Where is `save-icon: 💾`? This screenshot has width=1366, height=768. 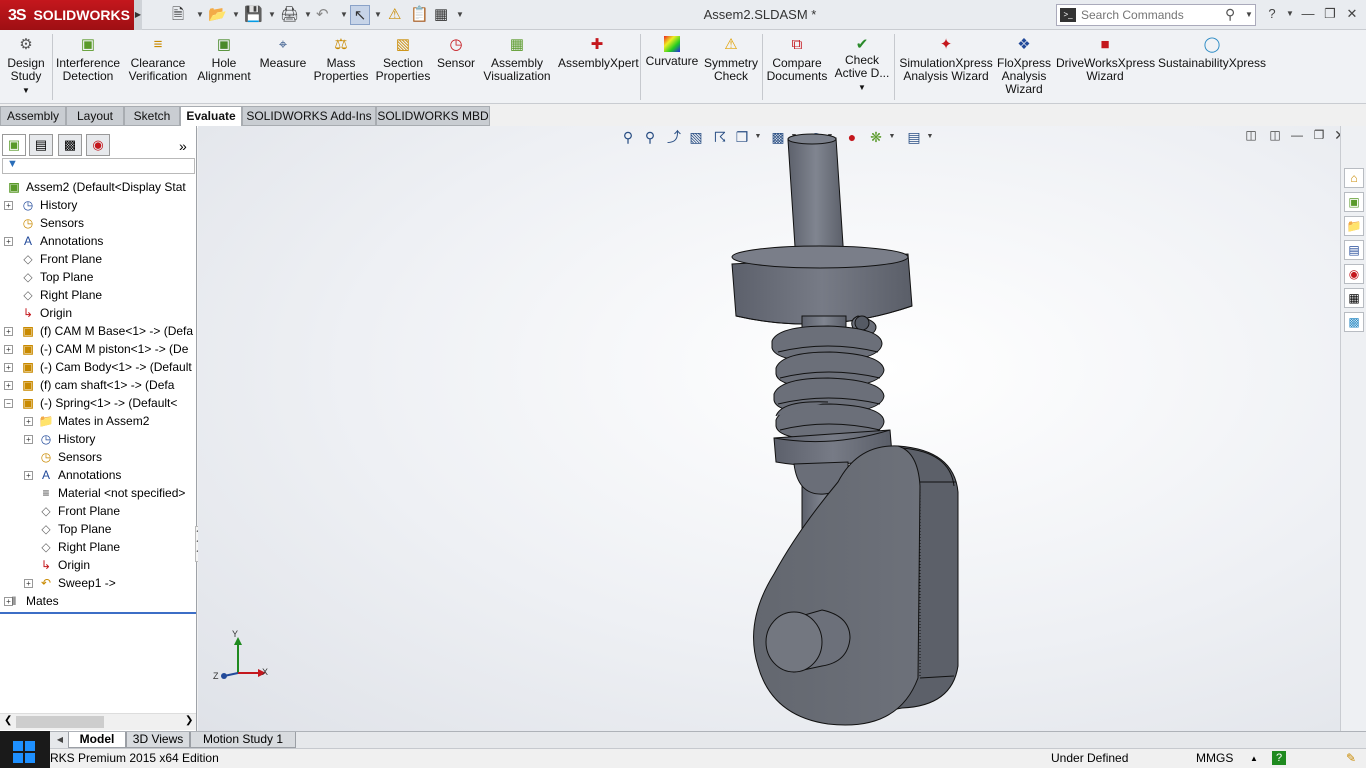
save-icon: 💾 is located at coordinates (253, 15).